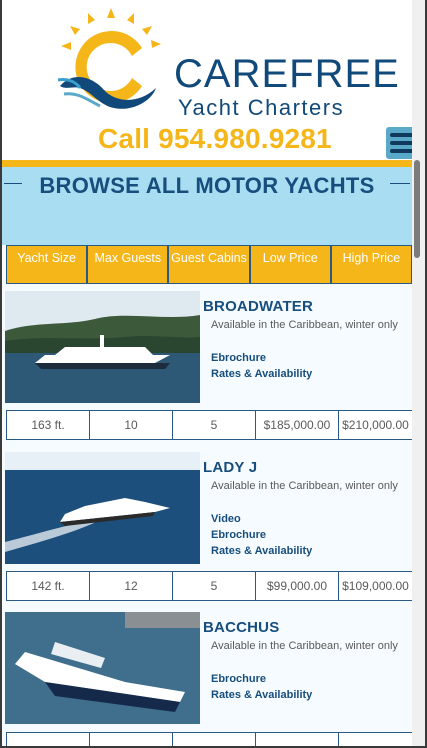 The image size is (427, 748). I want to click on brand-subtitle: Yacht Charters, so click(261, 107).